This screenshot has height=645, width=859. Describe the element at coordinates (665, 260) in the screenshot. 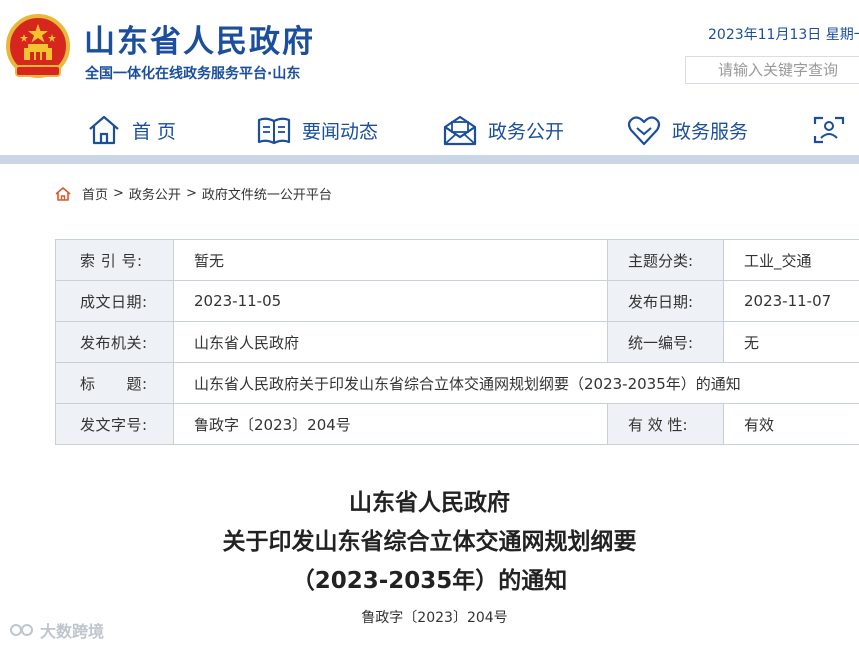

I see `topic-label: 主题分类:` at that location.